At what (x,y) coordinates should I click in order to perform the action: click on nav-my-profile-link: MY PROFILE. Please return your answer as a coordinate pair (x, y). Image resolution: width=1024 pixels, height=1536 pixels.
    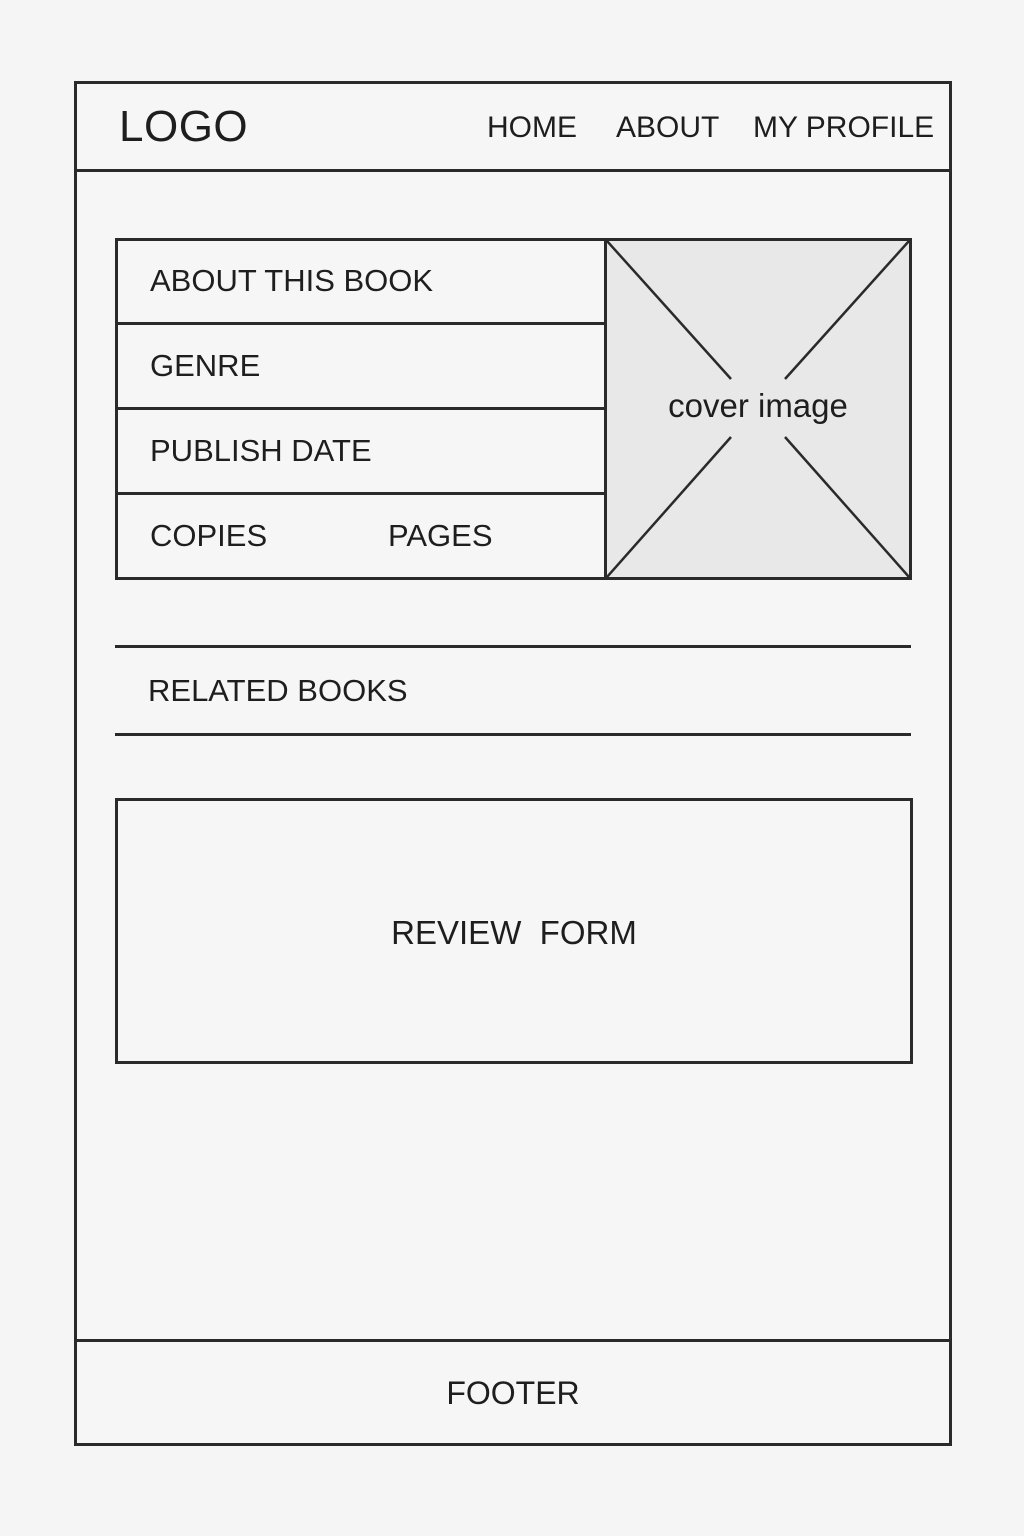
    Looking at the image, I should click on (843, 128).